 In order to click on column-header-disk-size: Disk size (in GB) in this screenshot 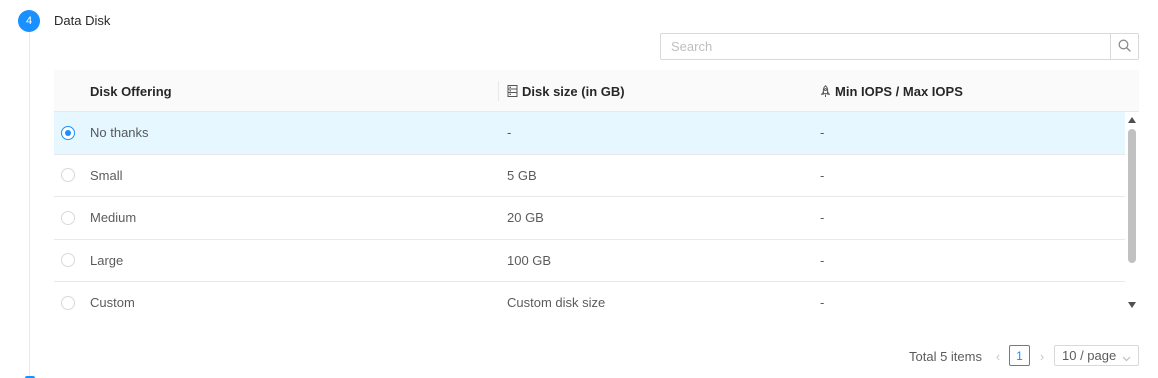, I will do `click(566, 91)`.